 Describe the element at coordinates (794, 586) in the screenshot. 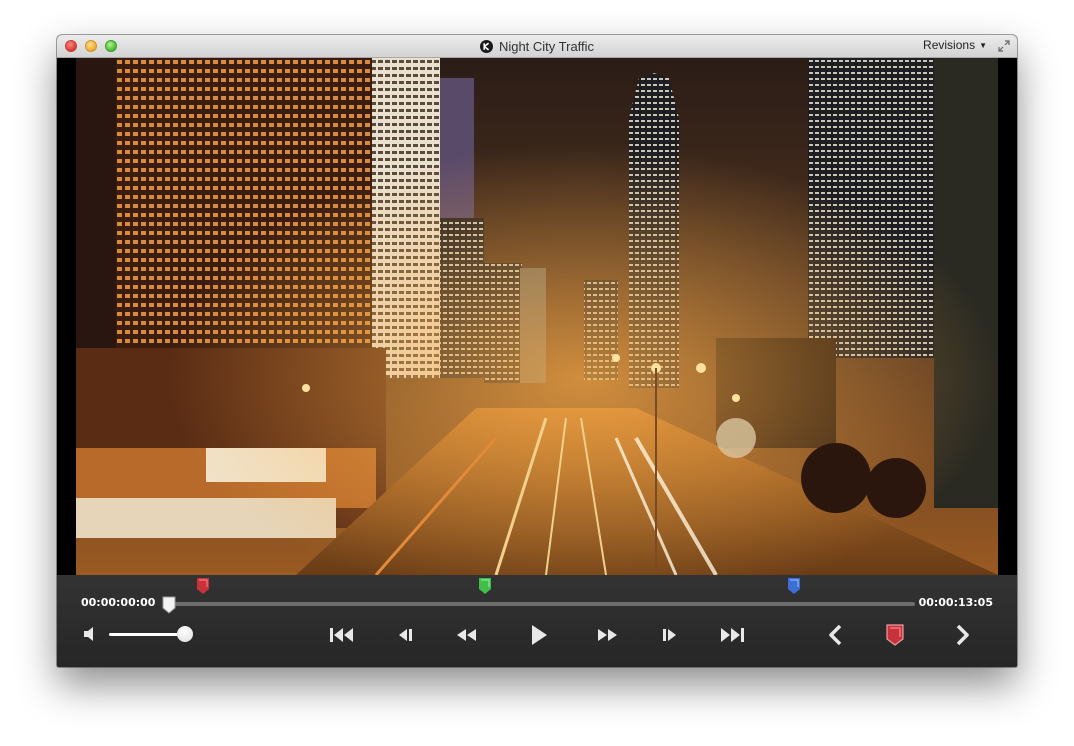

I see `marker-blue` at that location.